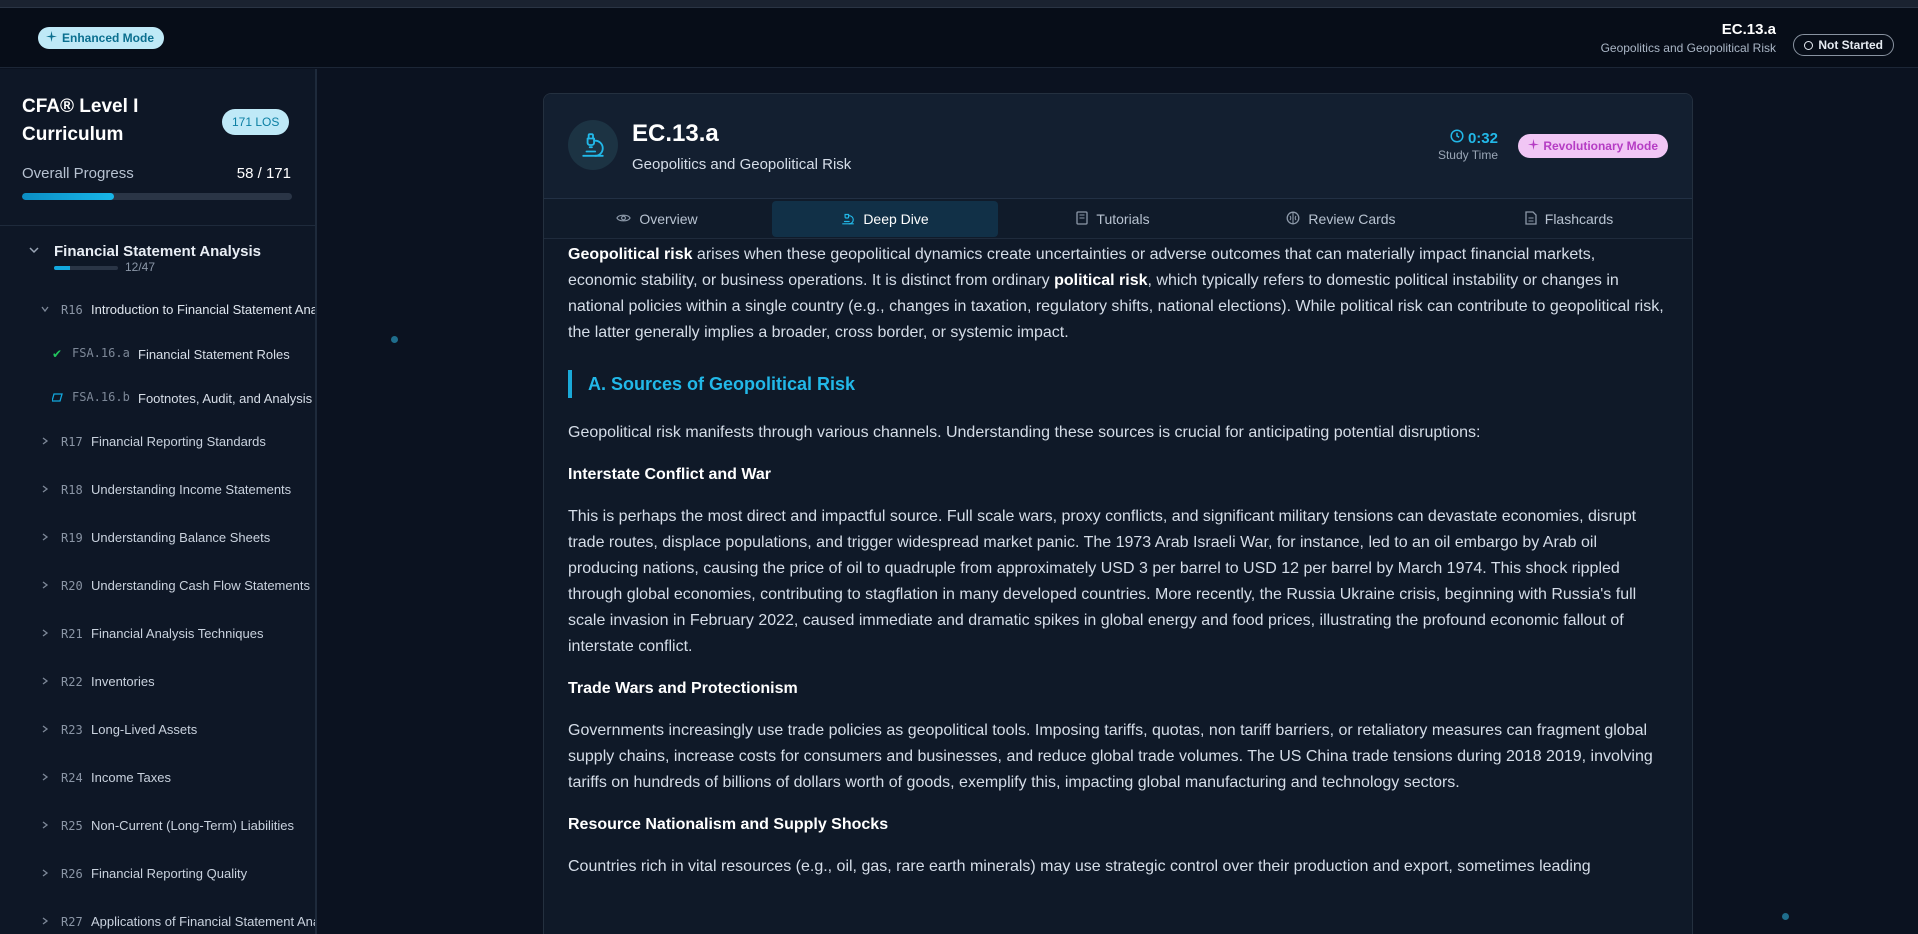 The width and height of the screenshot is (1918, 934). I want to click on reading-item-r18: R18 Understanding Income Statements, so click(157, 492).